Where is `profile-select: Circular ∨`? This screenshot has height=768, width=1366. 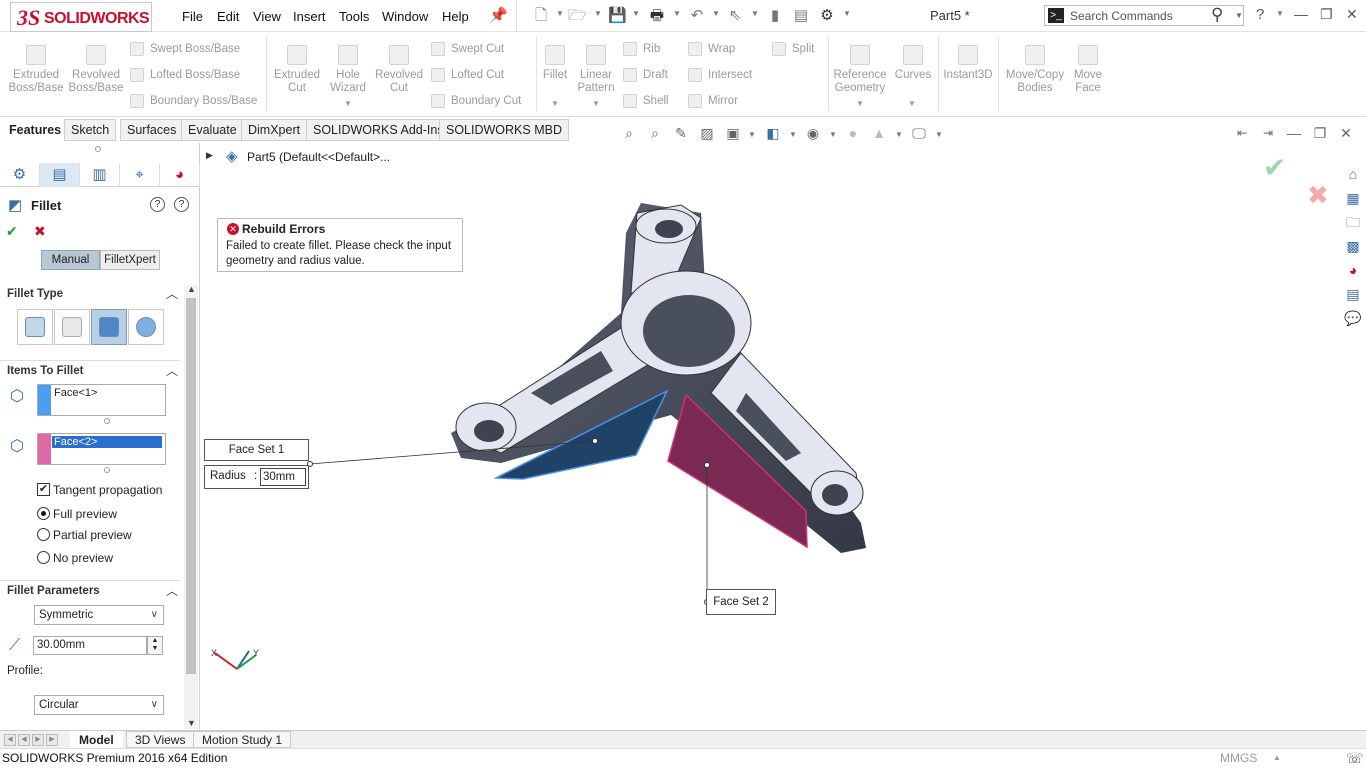
profile-select: Circular ∨ is located at coordinates (99, 705).